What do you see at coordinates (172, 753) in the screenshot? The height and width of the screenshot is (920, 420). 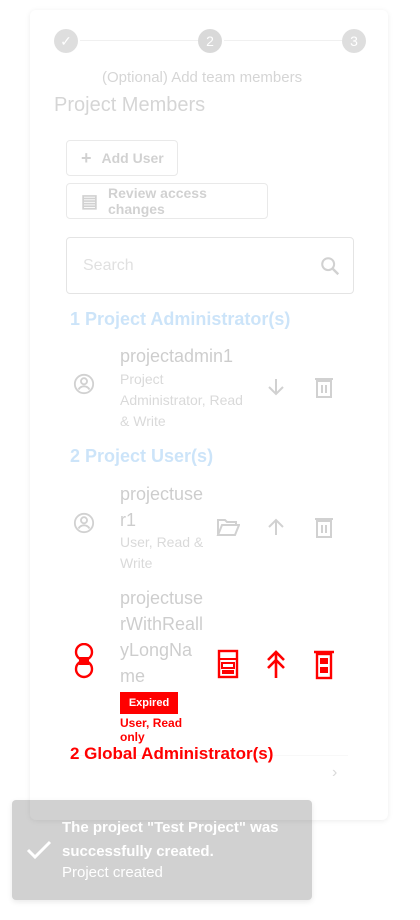 I see `group-title-global-admins: 2 Global Administrator(s)` at bounding box center [172, 753].